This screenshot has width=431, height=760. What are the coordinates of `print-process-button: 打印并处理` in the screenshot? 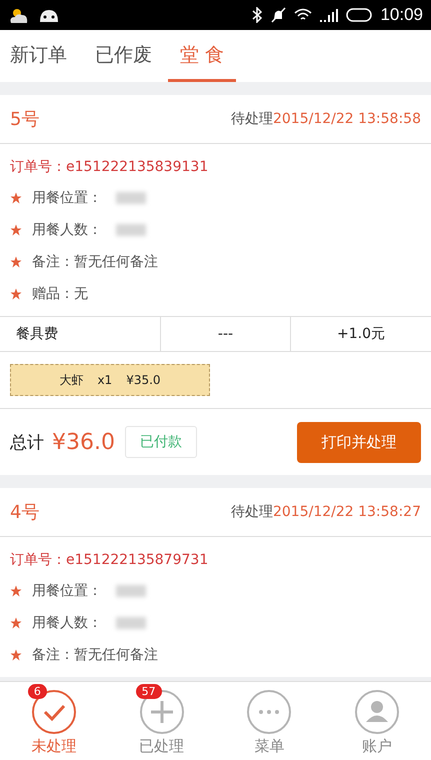 It's located at (359, 442).